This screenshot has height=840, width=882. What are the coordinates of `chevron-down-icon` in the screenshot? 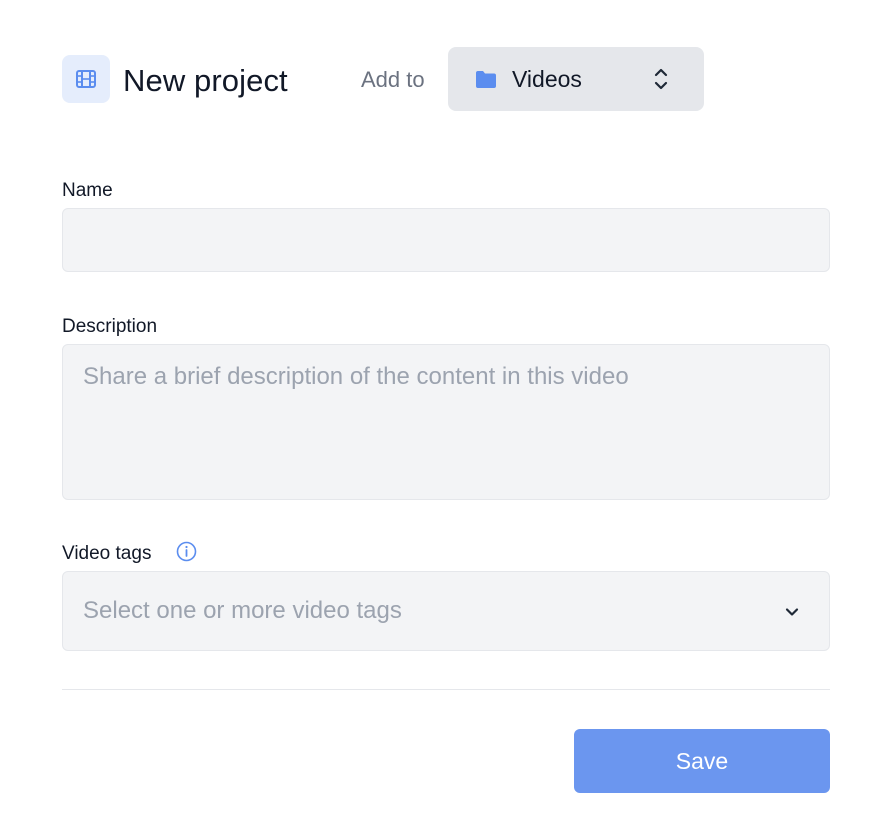 It's located at (792, 612).